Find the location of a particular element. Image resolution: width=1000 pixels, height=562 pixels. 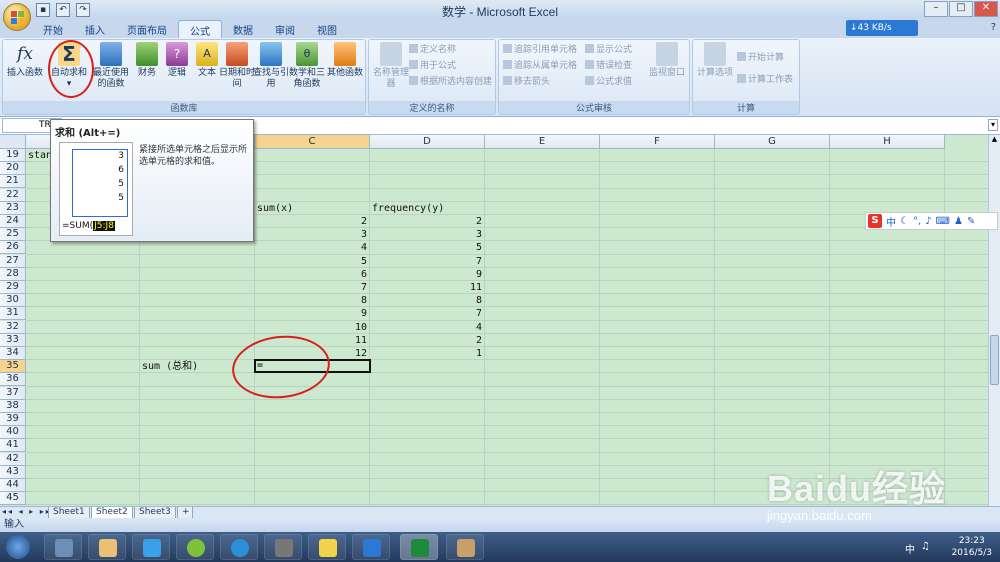

maximize-button: □ is located at coordinates (961, 9).